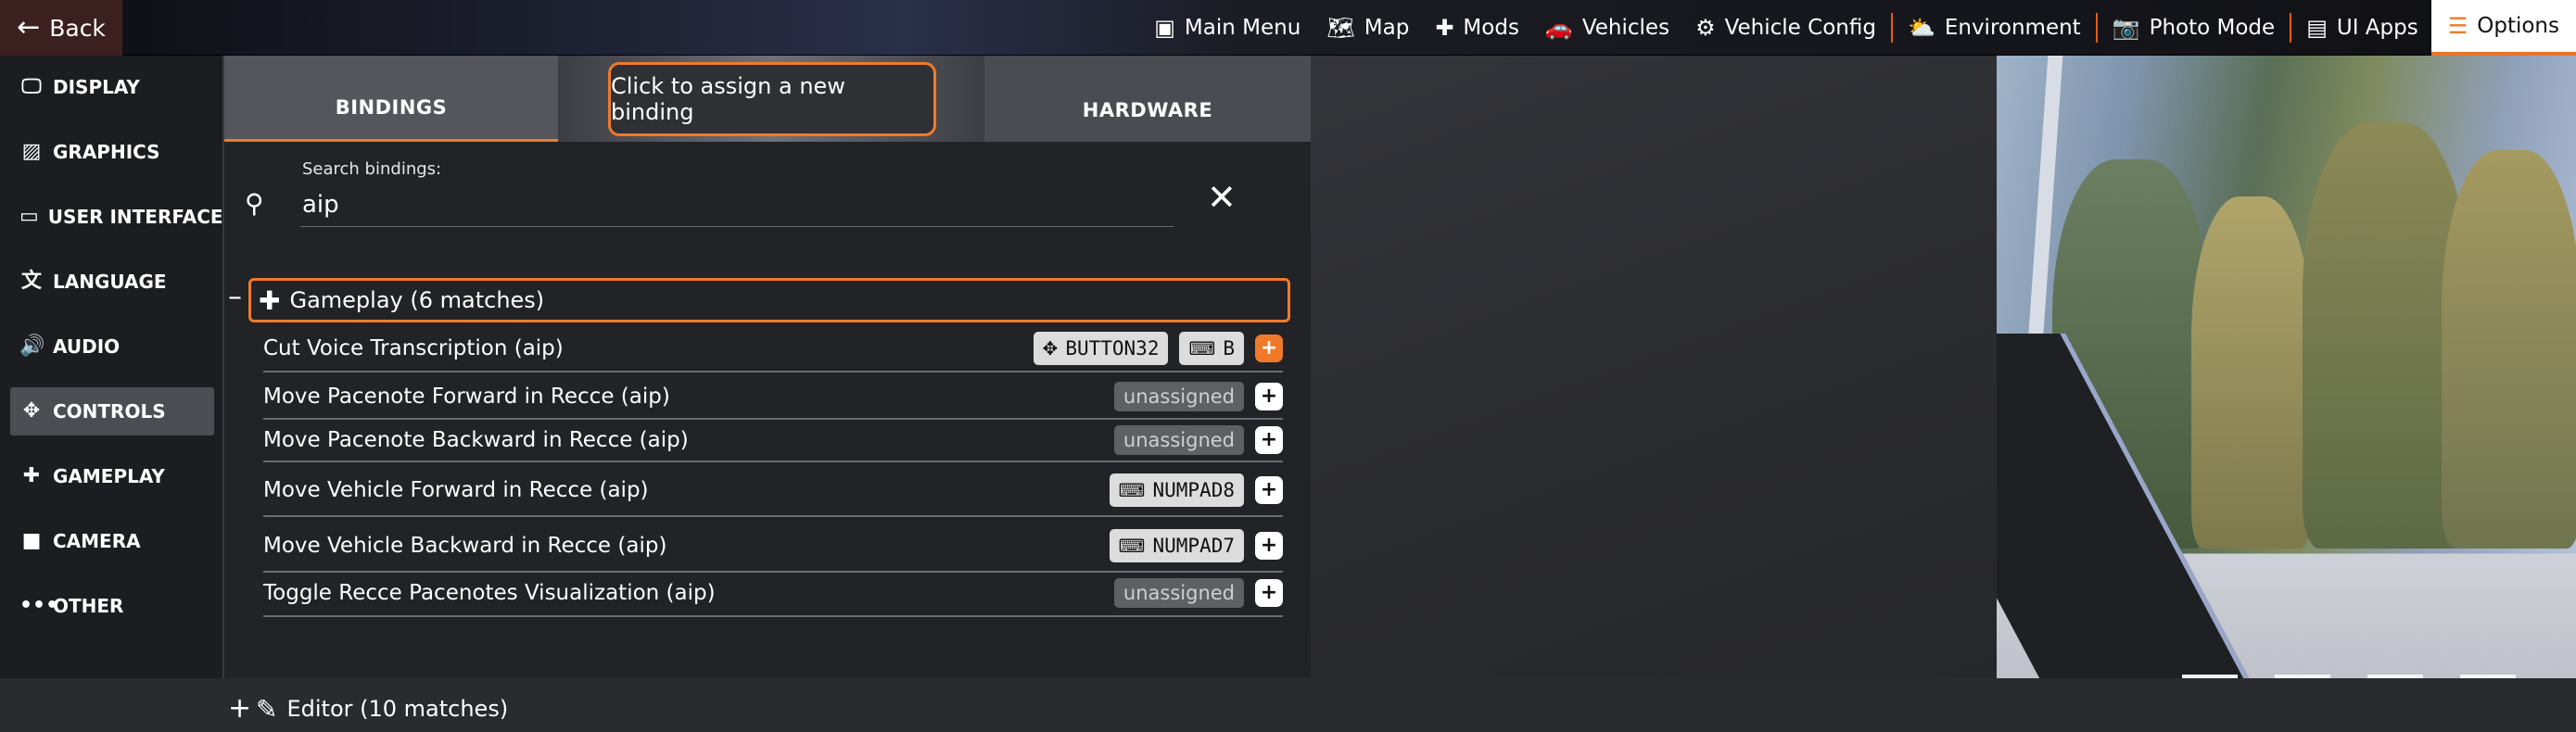  Describe the element at coordinates (1491, 28) in the screenshot. I see `nav-item-label: Mods` at that location.